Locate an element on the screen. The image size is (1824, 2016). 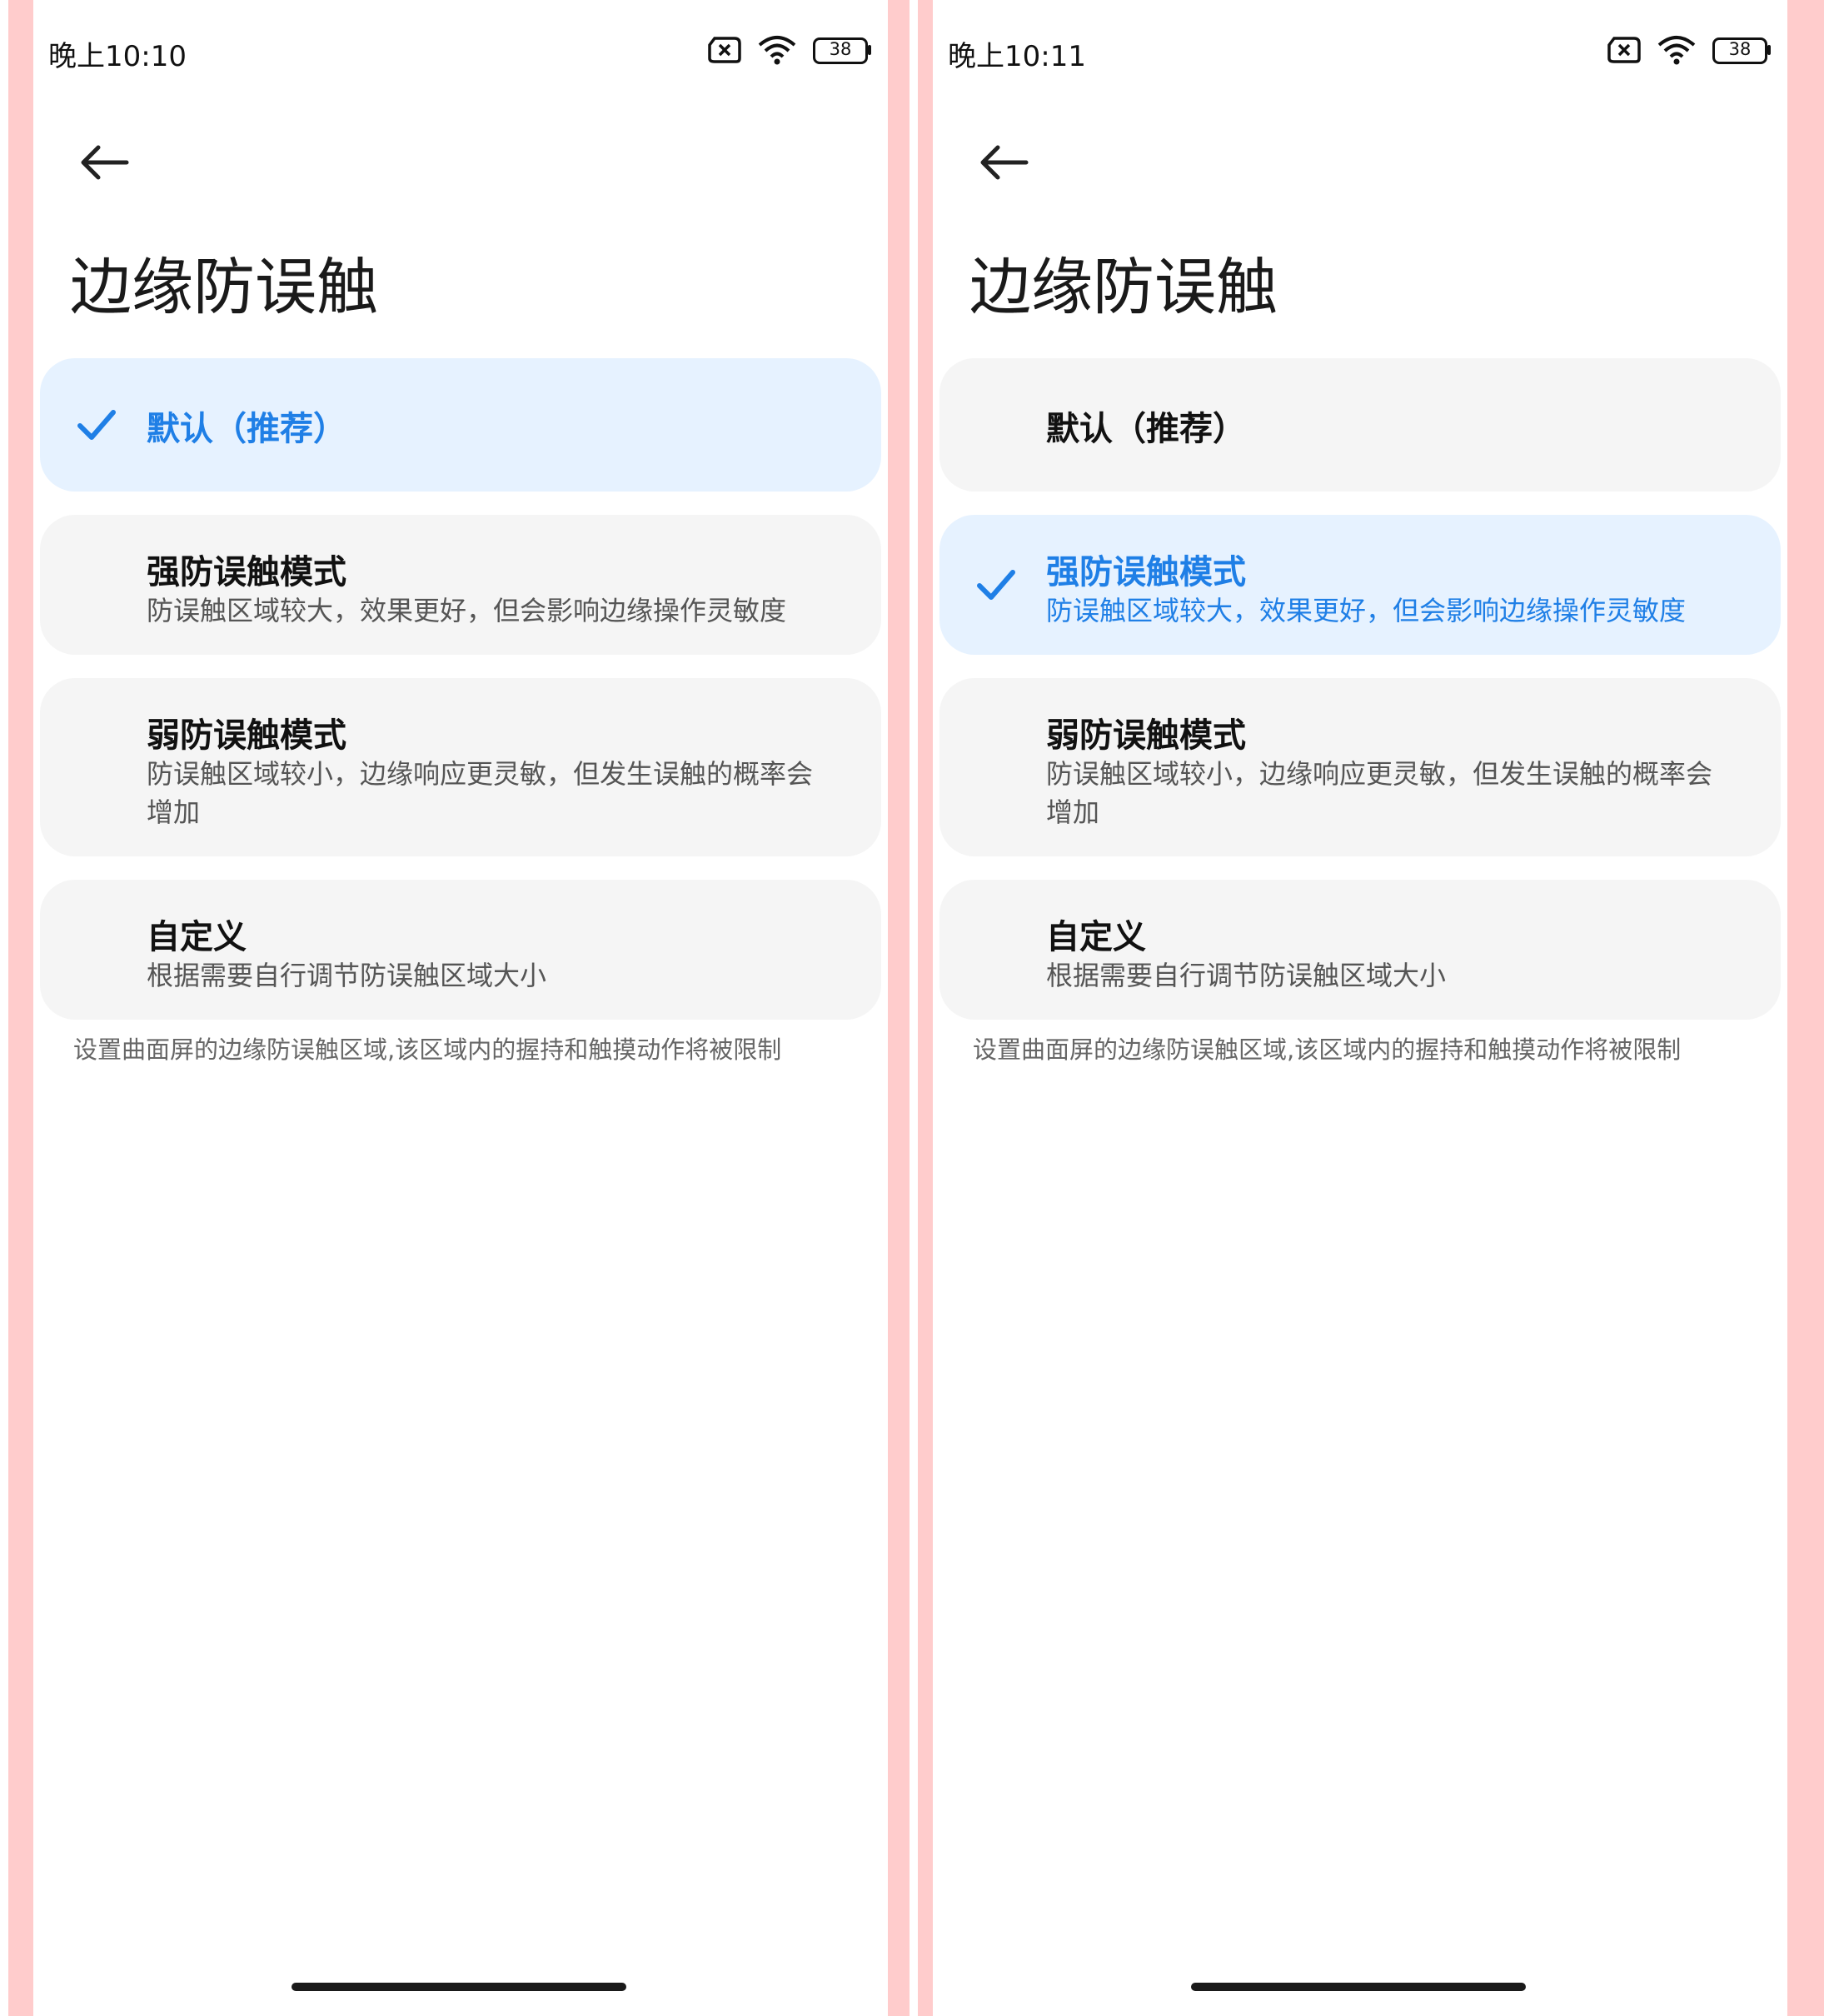
left-gutter is located at coordinates (20, 1008).